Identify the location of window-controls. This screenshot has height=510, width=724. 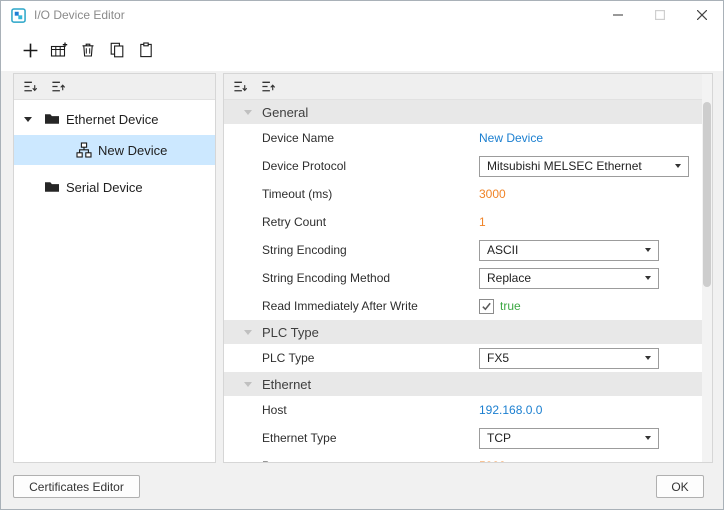
(660, 15).